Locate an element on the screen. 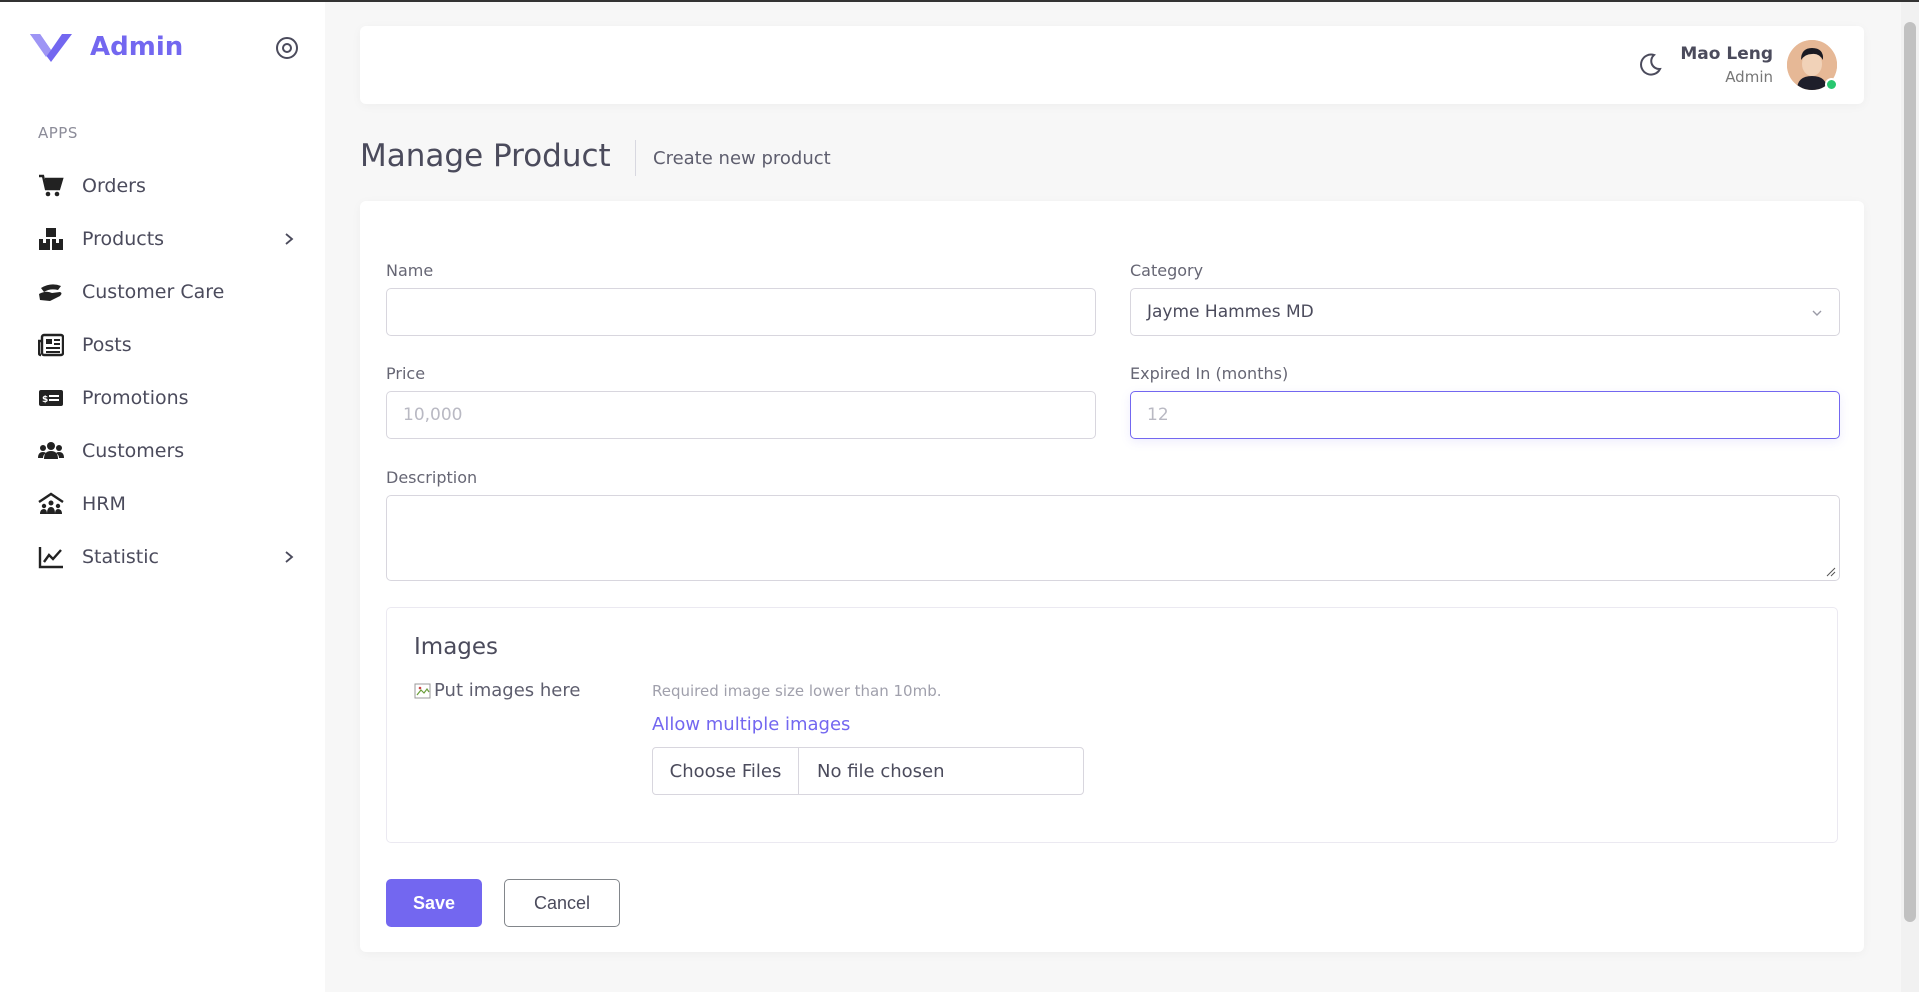 The width and height of the screenshot is (1919, 992). sidebar-item-posts: Posts is located at coordinates (162, 344).